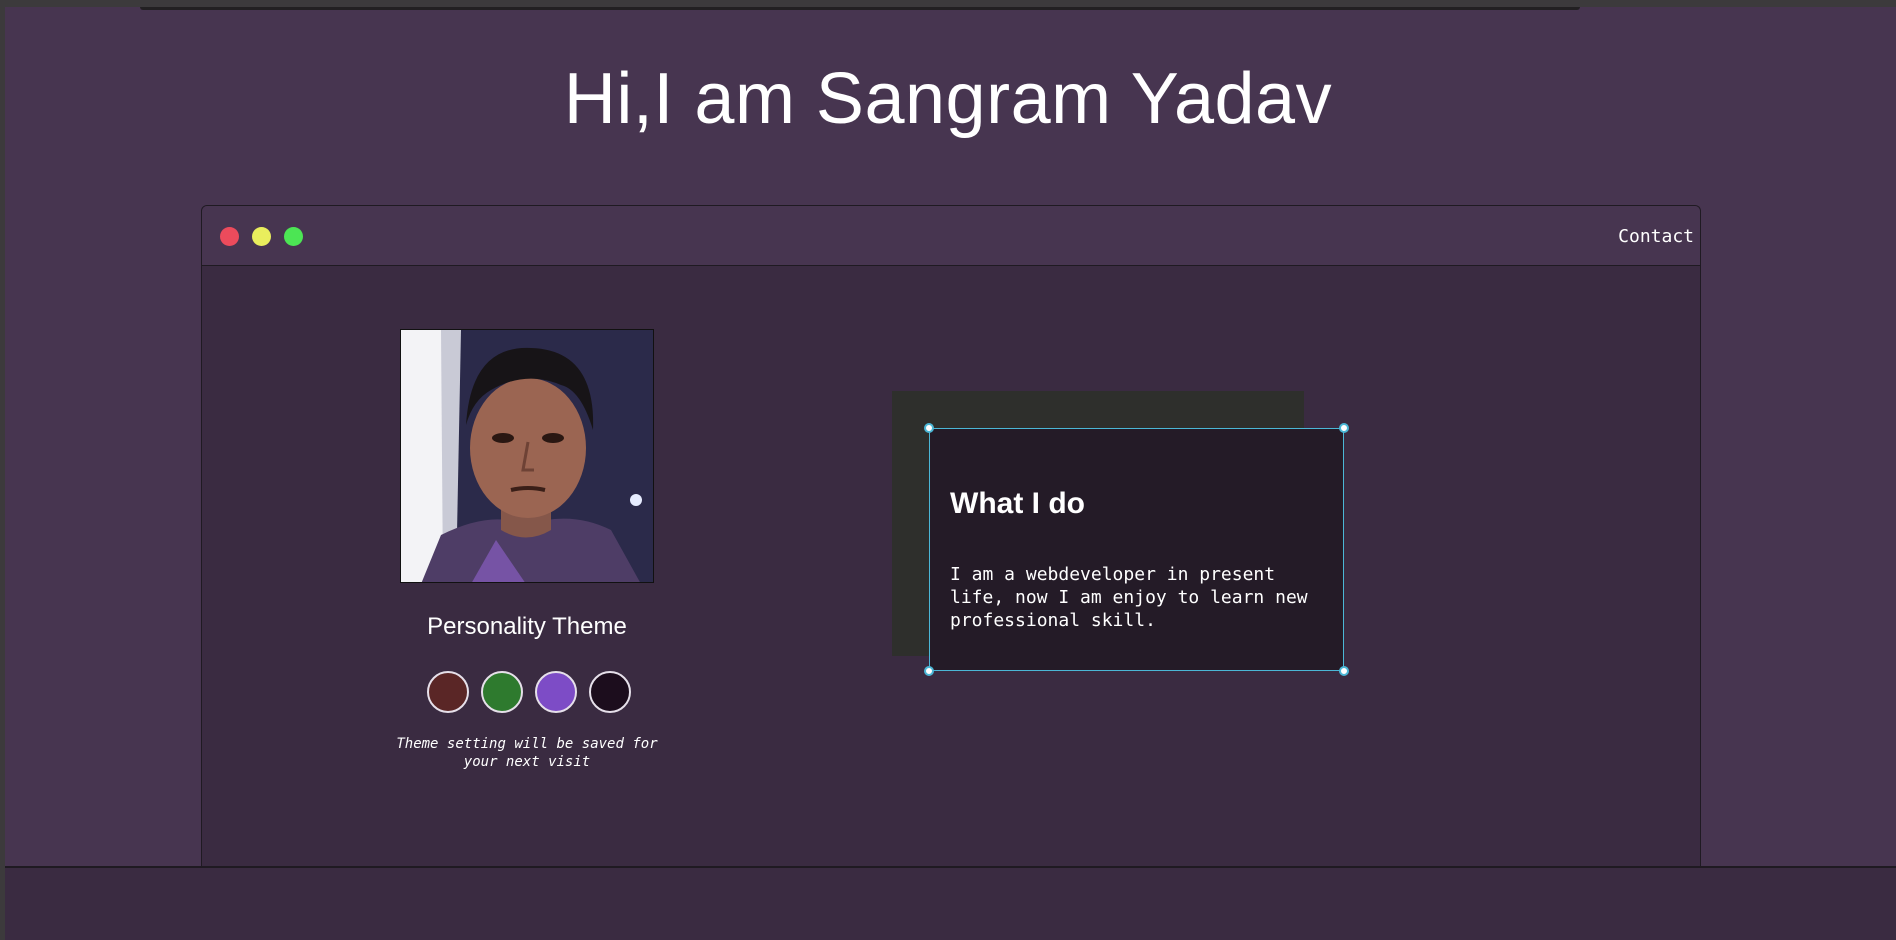  Describe the element at coordinates (502, 692) in the screenshot. I see `theme-swatch-green` at that location.